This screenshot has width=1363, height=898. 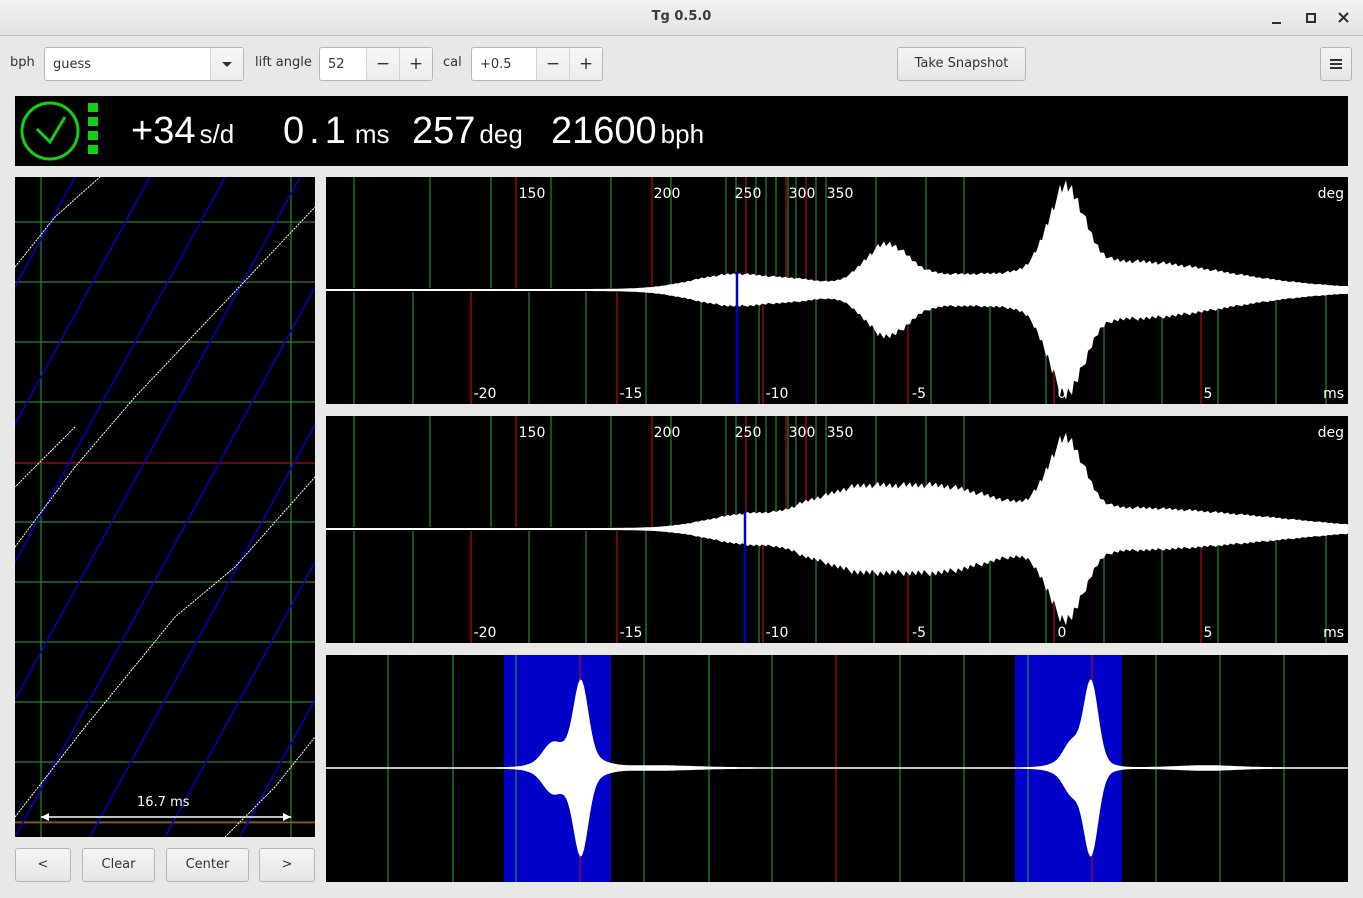 What do you see at coordinates (682, 134) in the screenshot?
I see `bph-readout-unit: bph` at bounding box center [682, 134].